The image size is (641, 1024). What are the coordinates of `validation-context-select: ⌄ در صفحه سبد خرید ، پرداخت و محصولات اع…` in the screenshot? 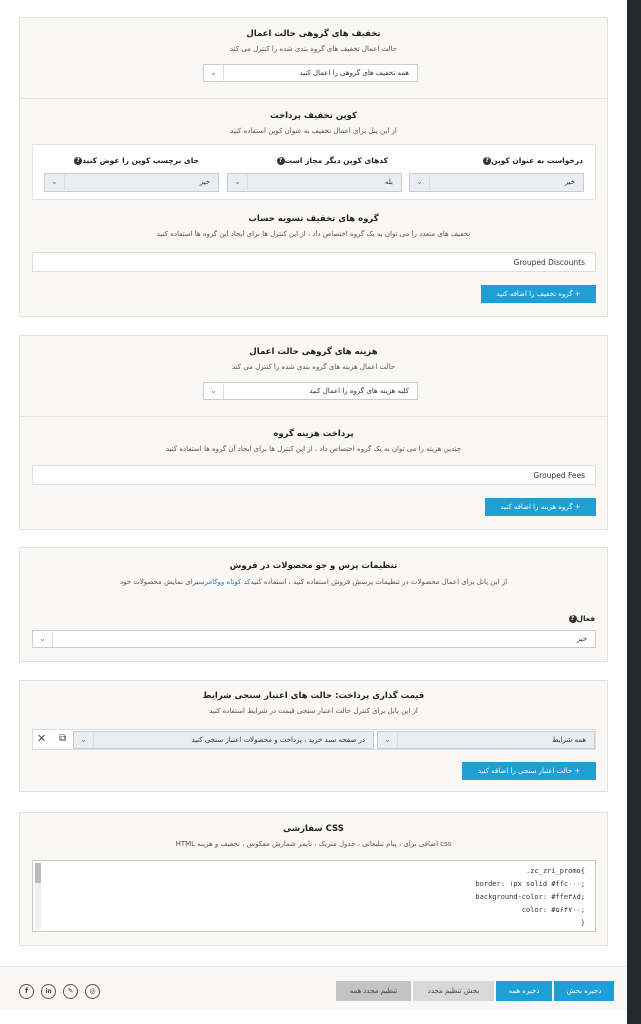 It's located at (223, 740).